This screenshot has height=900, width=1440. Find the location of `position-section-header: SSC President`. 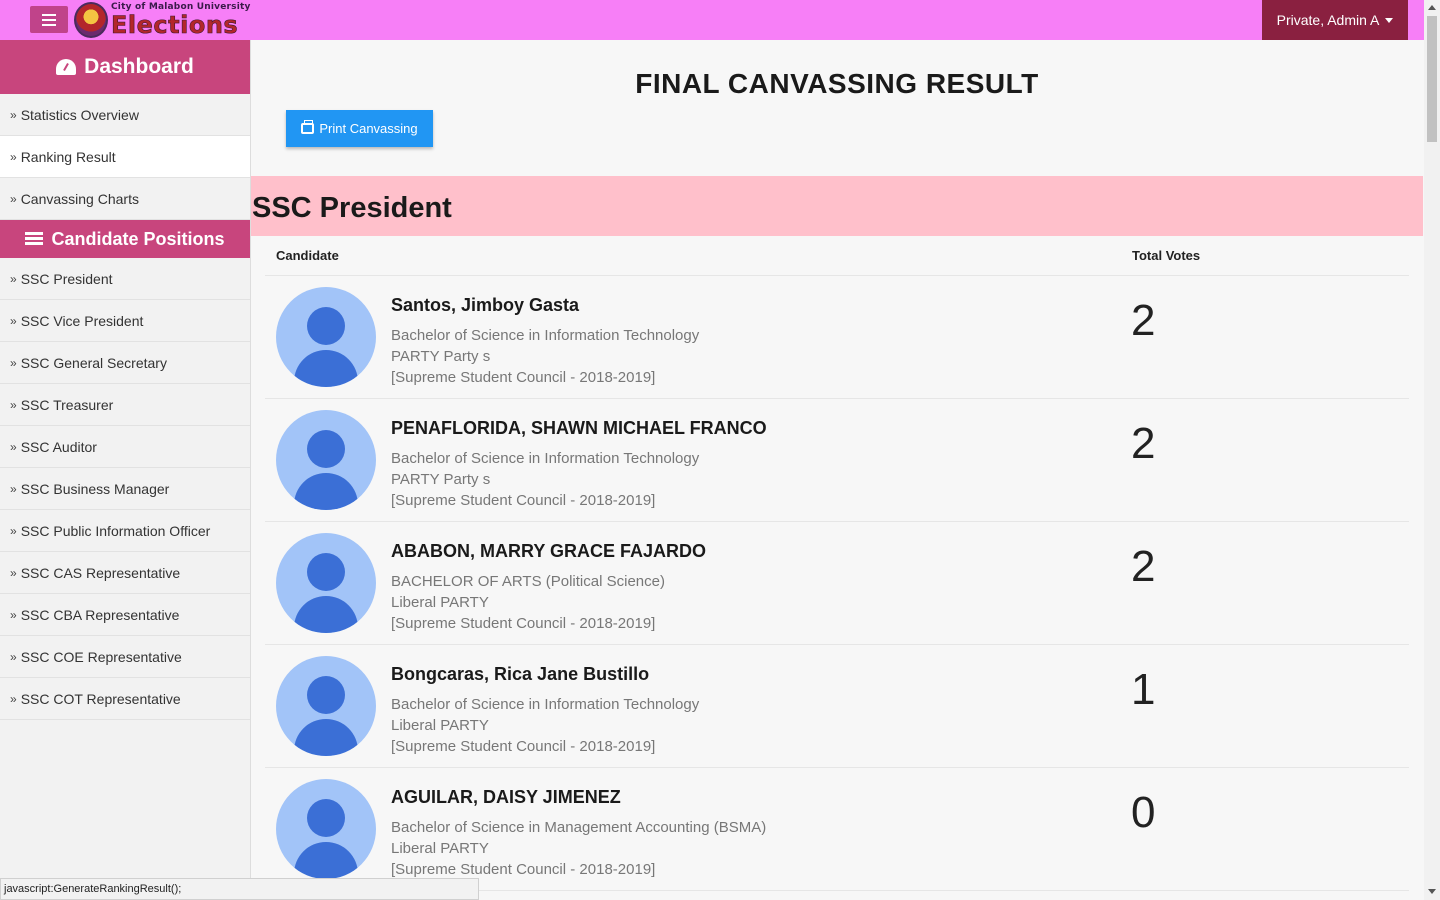

position-section-header: SSC President is located at coordinates (837, 206).